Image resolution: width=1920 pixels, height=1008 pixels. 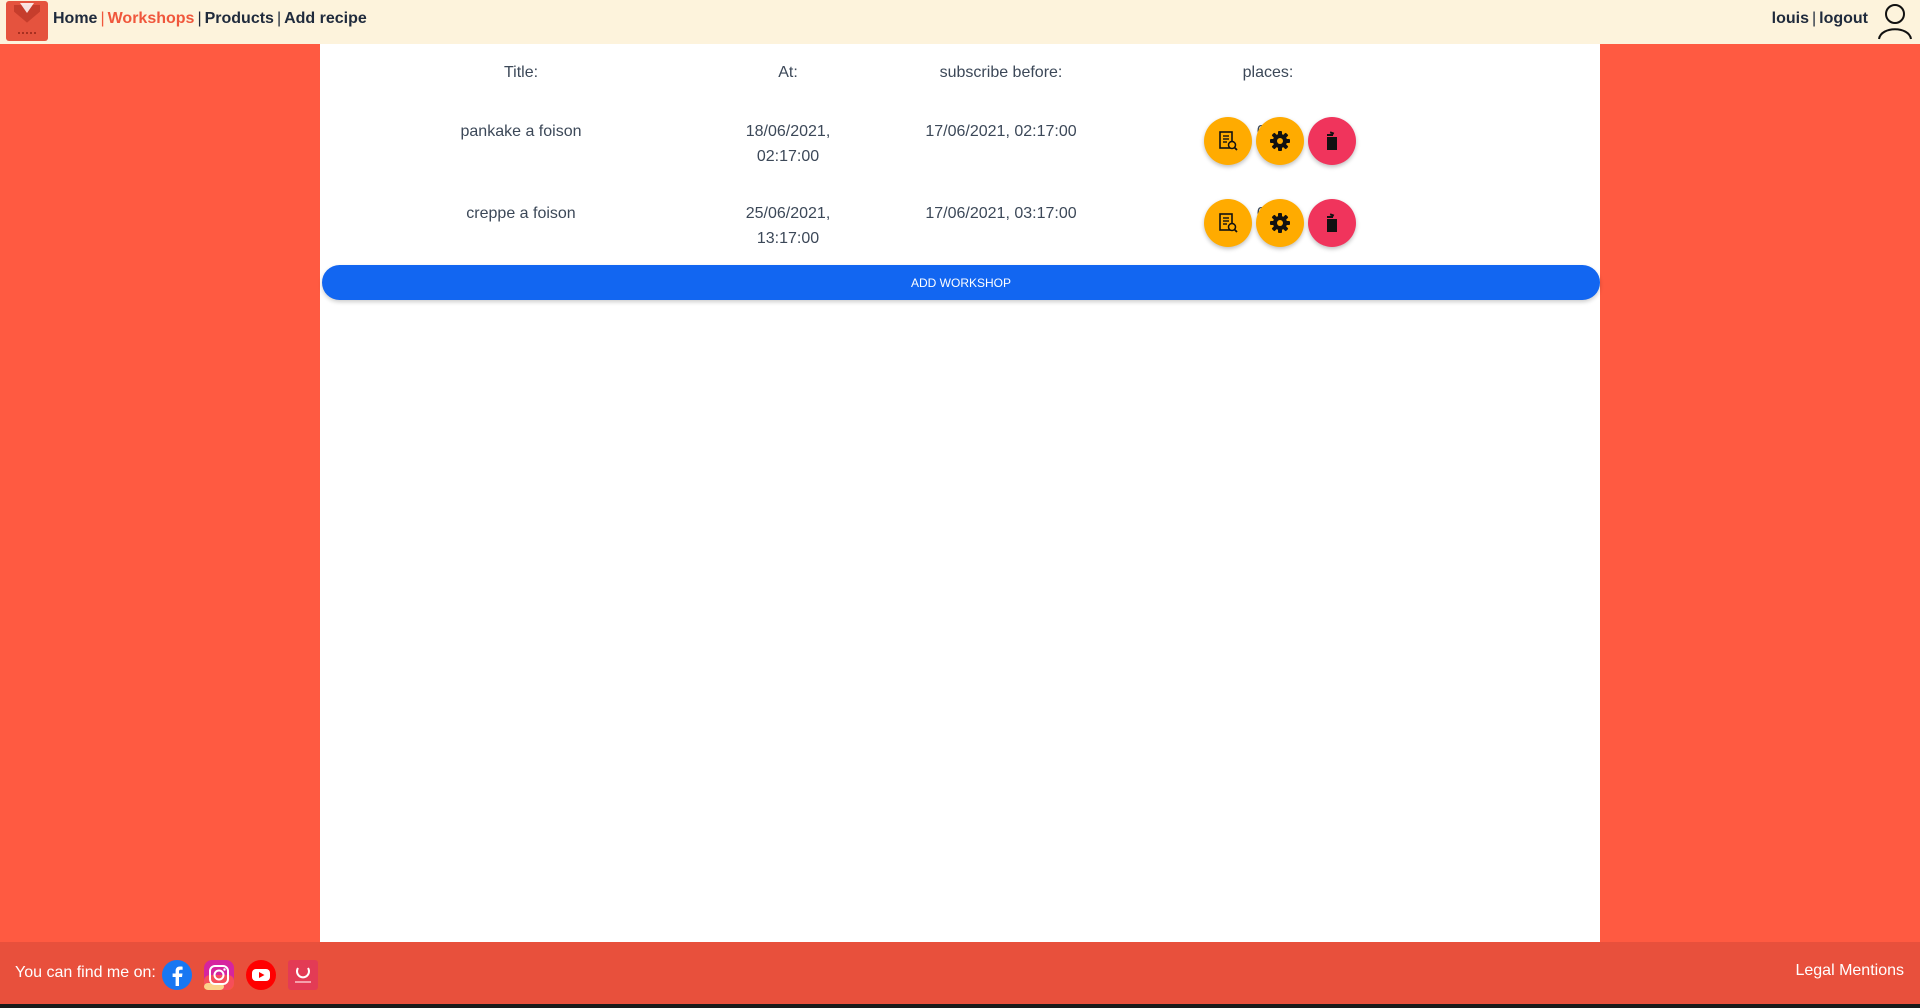 I want to click on youtube-link, so click(x=261, y=975).